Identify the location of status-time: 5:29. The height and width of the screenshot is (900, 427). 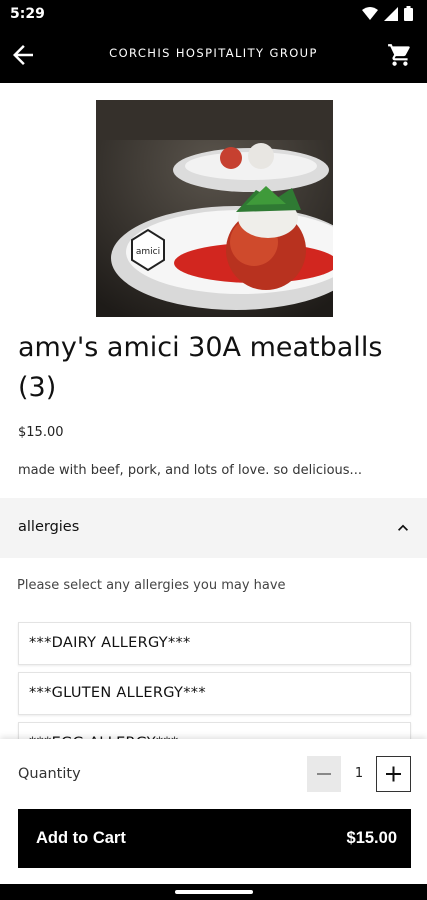
(27, 14).